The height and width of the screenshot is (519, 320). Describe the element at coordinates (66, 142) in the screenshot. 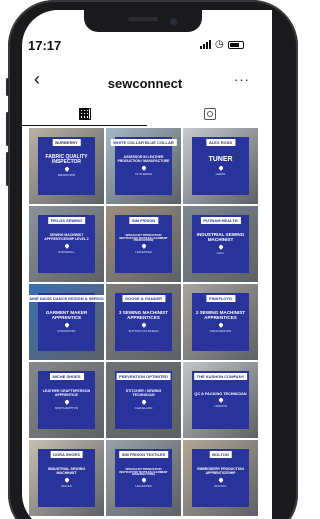

I see `employer-tag: BURBERRY` at that location.